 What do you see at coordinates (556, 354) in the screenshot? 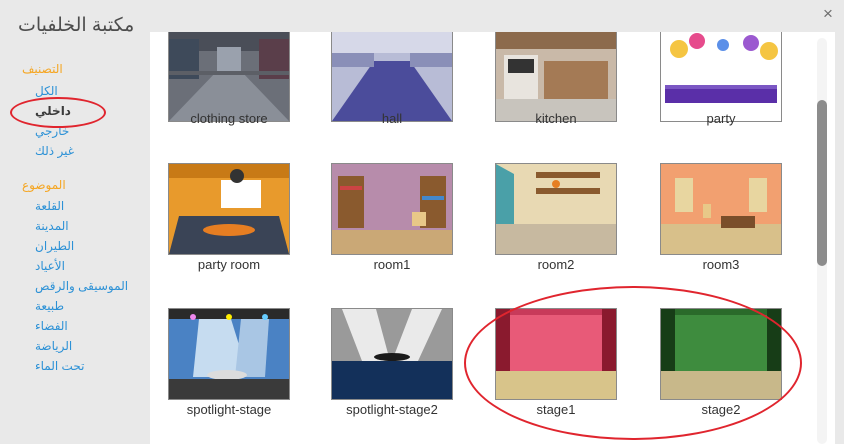
I see `stage1-thumbnail` at bounding box center [556, 354].